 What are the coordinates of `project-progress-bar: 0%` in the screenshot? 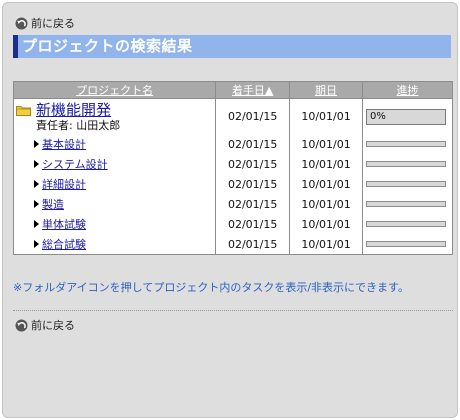 It's located at (406, 116).